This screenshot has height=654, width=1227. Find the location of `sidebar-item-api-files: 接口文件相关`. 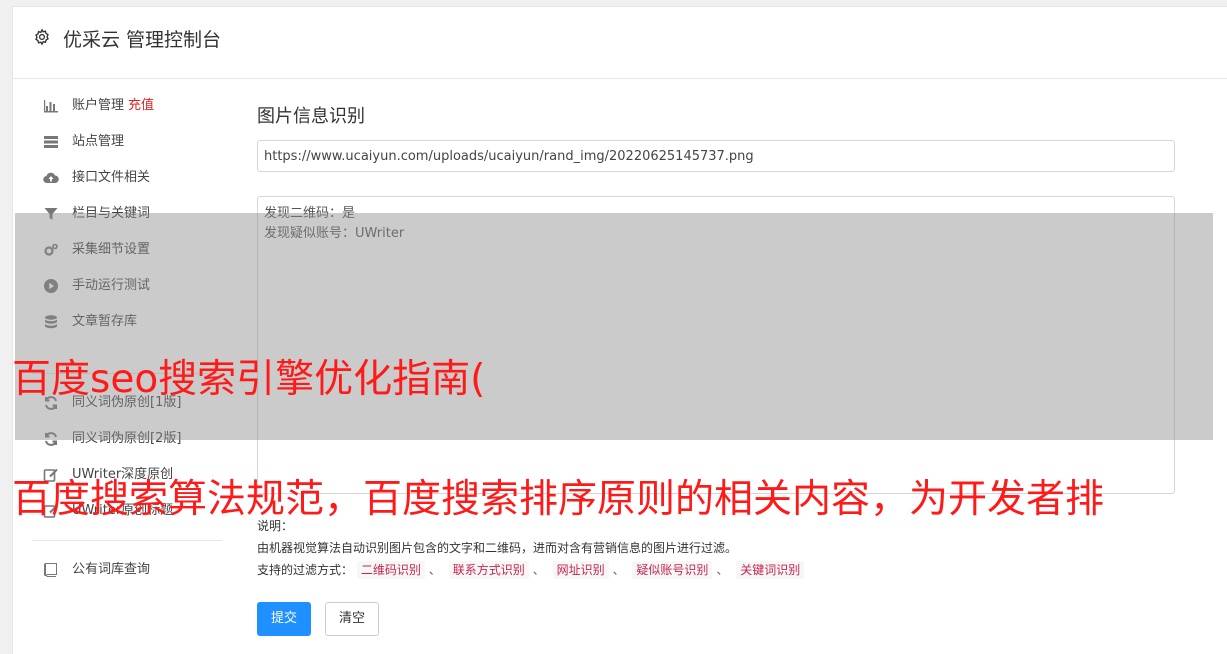

sidebar-item-api-files: 接口文件相关 is located at coordinates (127, 178).